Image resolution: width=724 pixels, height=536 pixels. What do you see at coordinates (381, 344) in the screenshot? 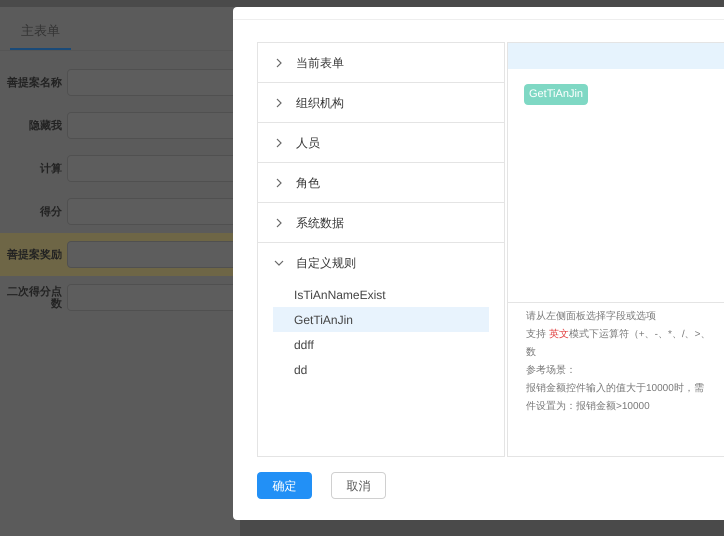
I see `rule-item: ddff` at bounding box center [381, 344].